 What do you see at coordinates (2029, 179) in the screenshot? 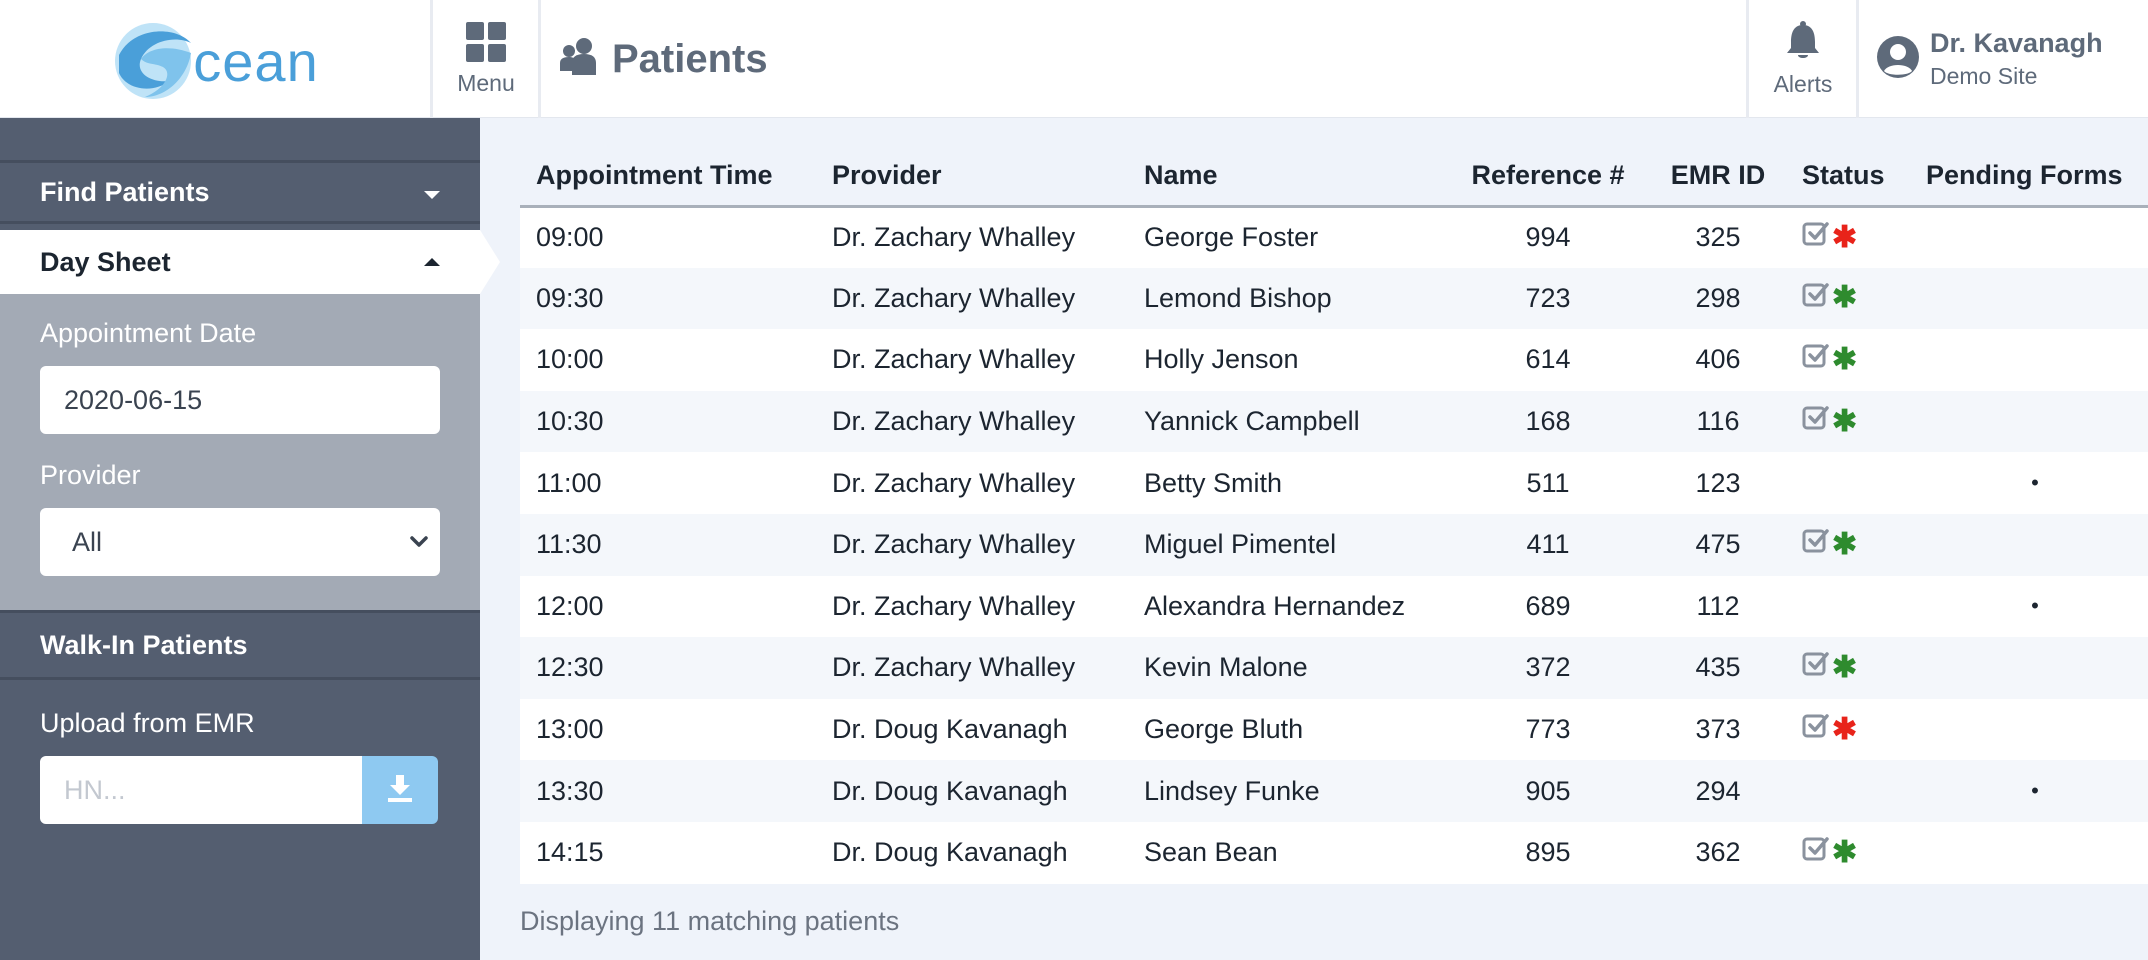
I see `column-header: Pending Forms` at bounding box center [2029, 179].